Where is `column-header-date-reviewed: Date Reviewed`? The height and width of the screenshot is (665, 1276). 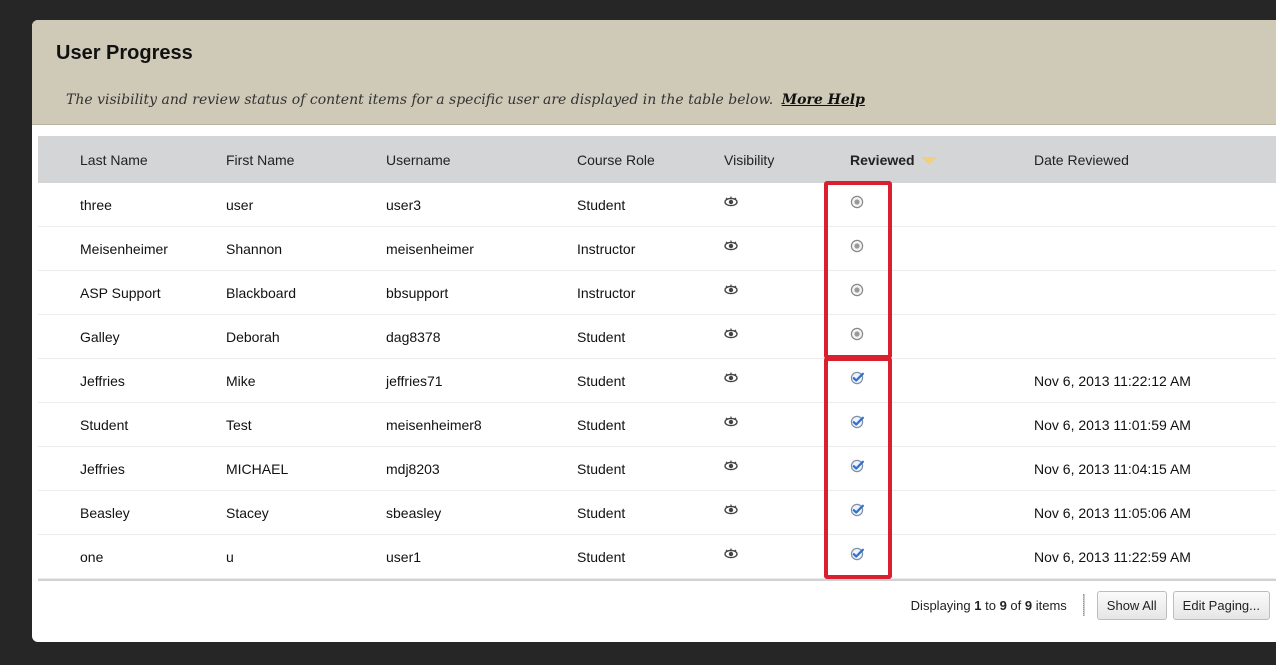 column-header-date-reviewed: Date Reviewed is located at coordinates (1081, 160).